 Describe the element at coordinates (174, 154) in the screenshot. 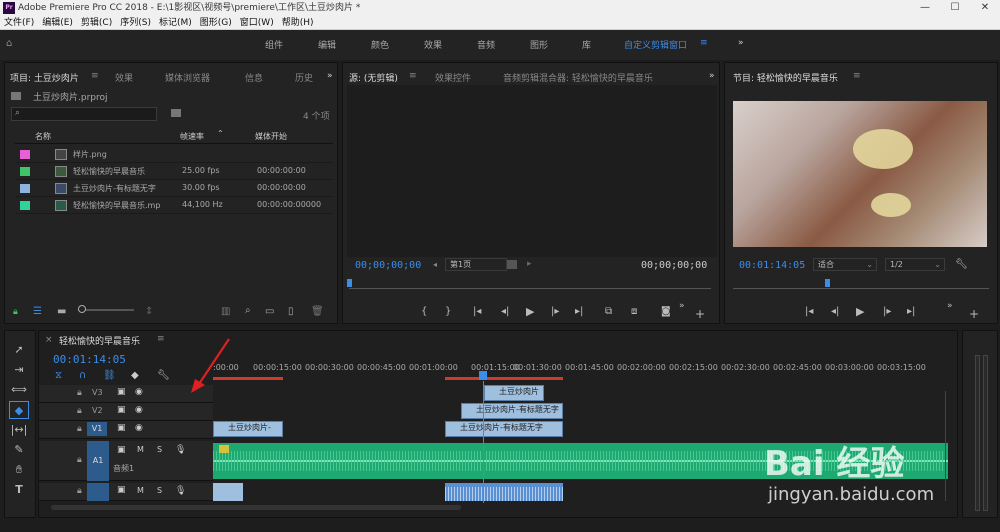

I see `project-item-row: 样片.png` at that location.